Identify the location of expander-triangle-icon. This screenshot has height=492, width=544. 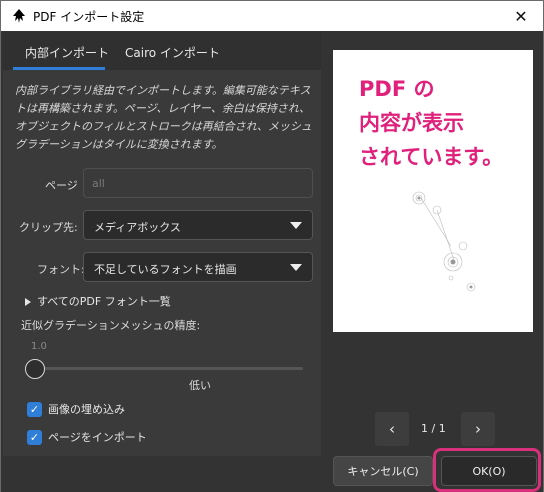
(28, 302).